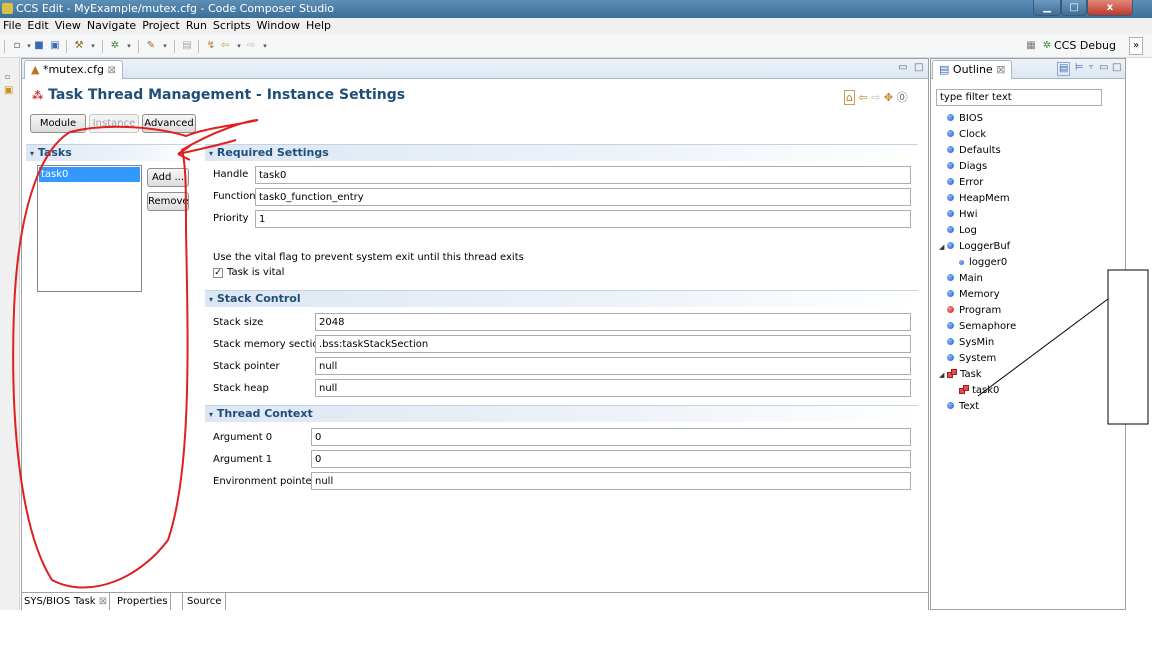 Image resolution: width=1152 pixels, height=648 pixels. What do you see at coordinates (952, 373) in the screenshot?
I see `task-module-icon` at bounding box center [952, 373].